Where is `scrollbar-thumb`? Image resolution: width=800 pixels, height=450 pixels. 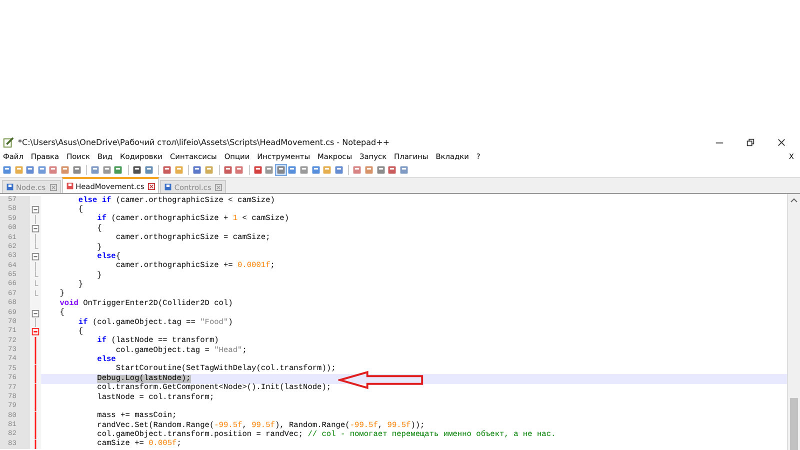
scrollbar-thumb is located at coordinates (794, 424).